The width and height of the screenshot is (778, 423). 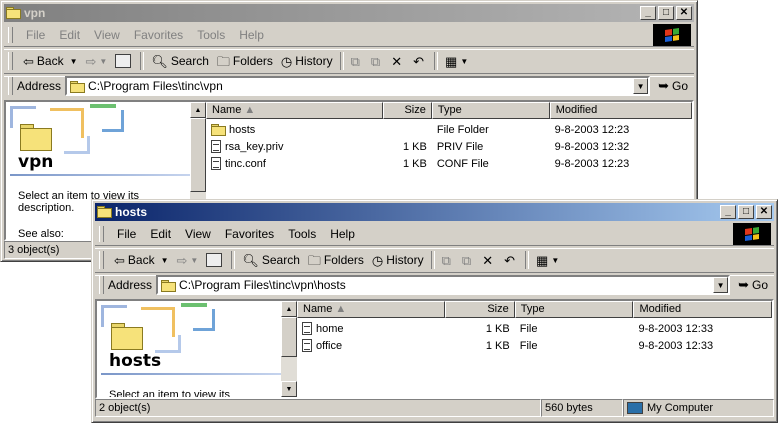 What do you see at coordinates (449, 163) in the screenshot?
I see `list-item: tinc.conf 1 KB CONF File 9-8-2003 12:23` at bounding box center [449, 163].